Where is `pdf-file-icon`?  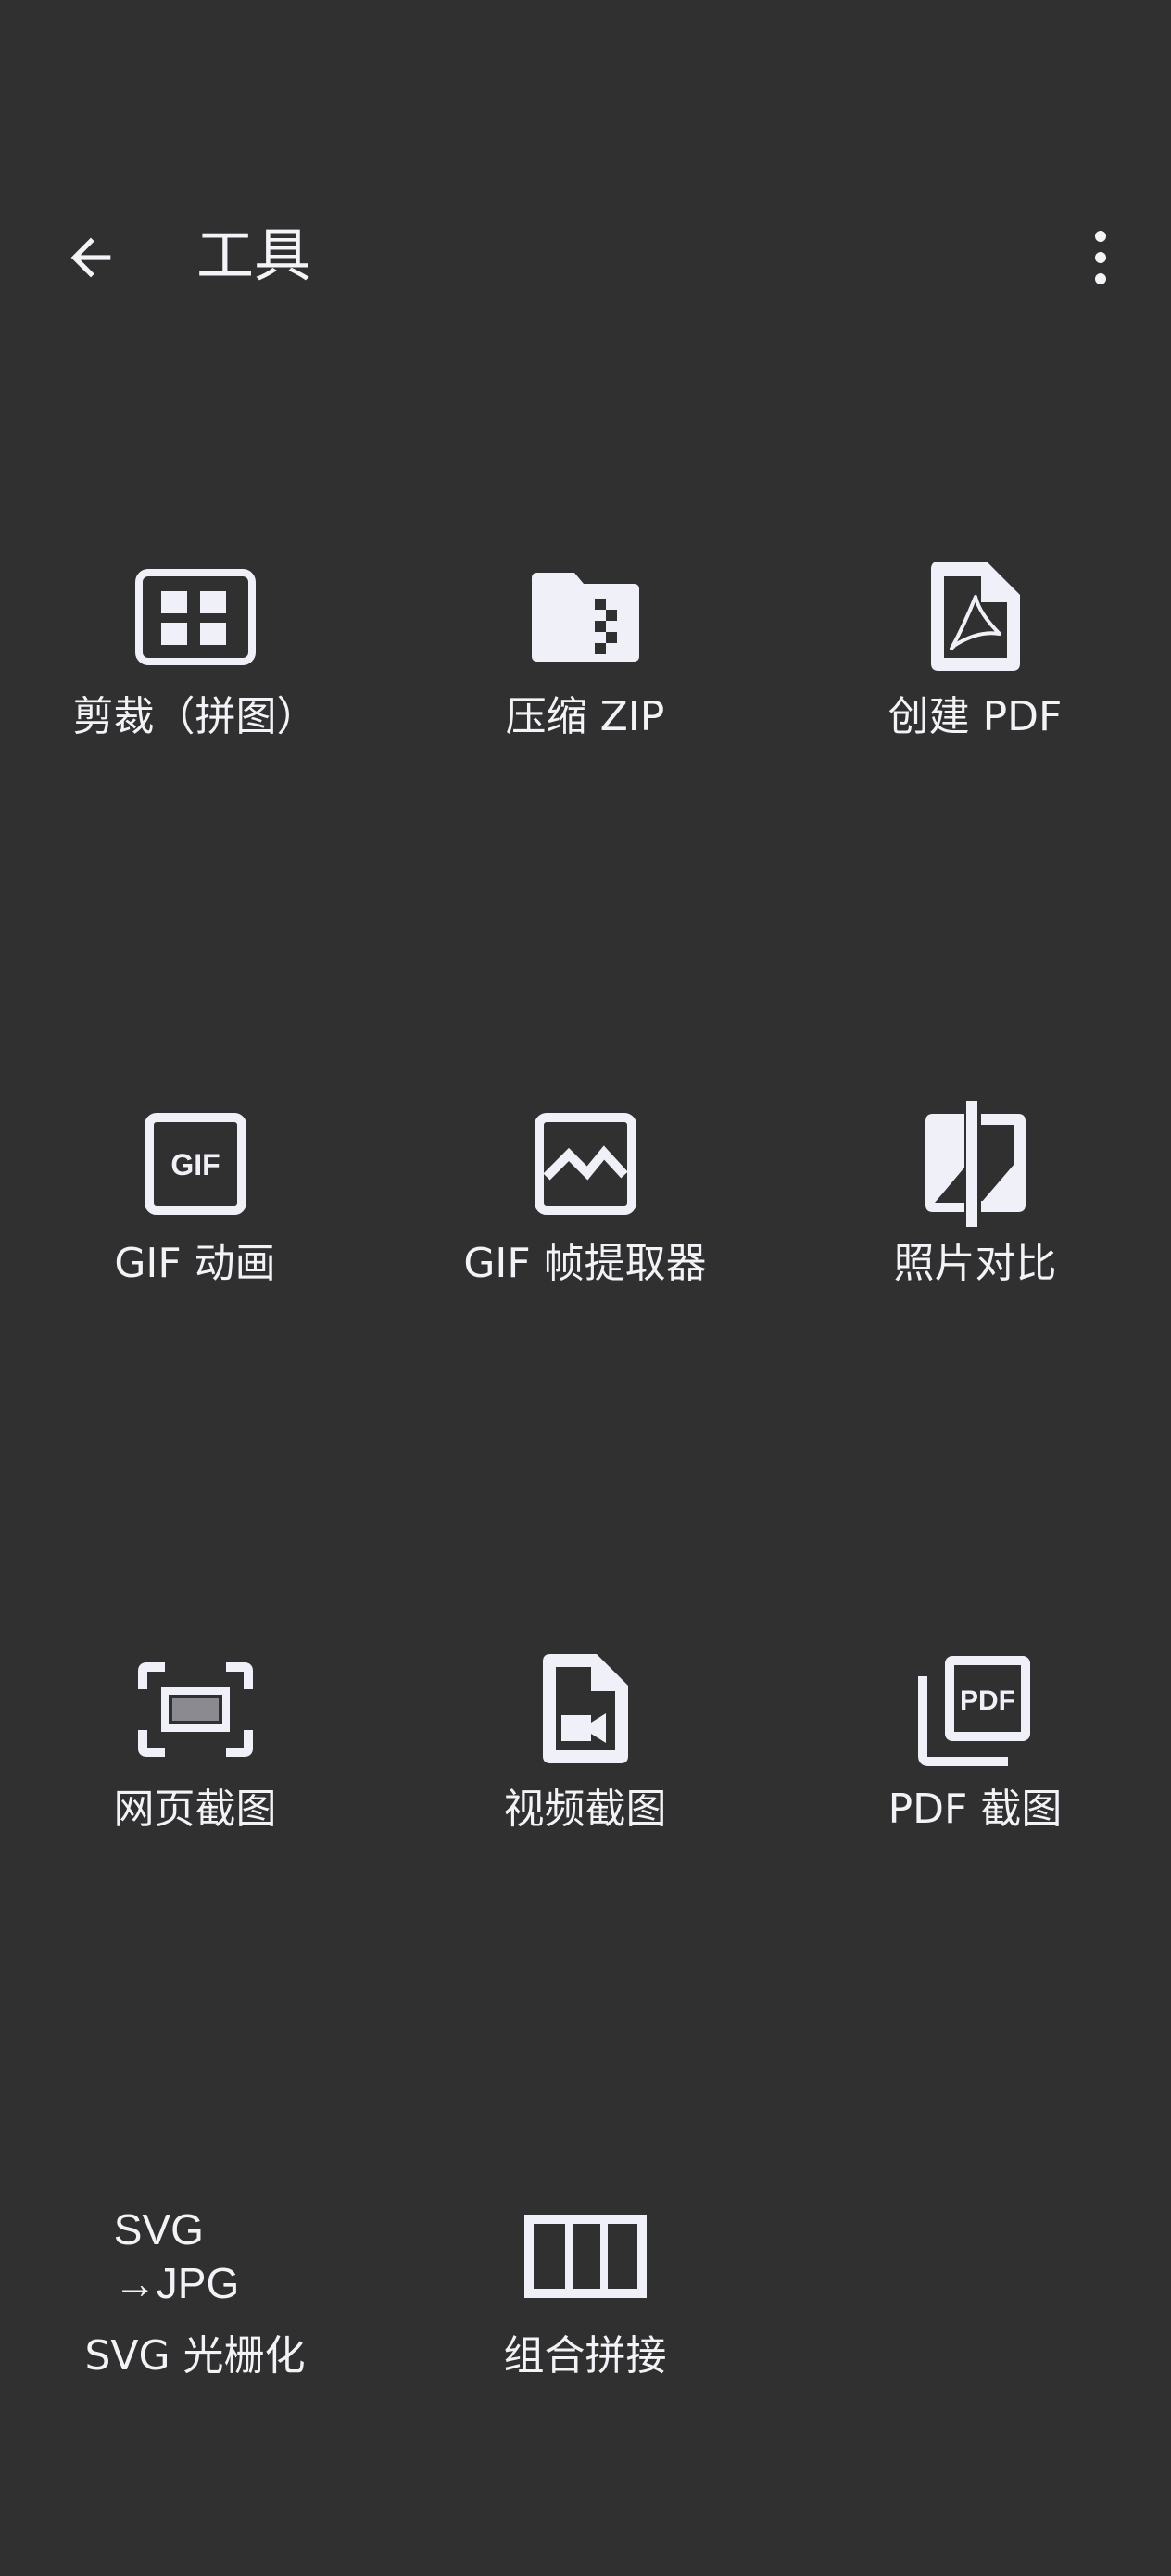
pdf-file-icon is located at coordinates (975, 616).